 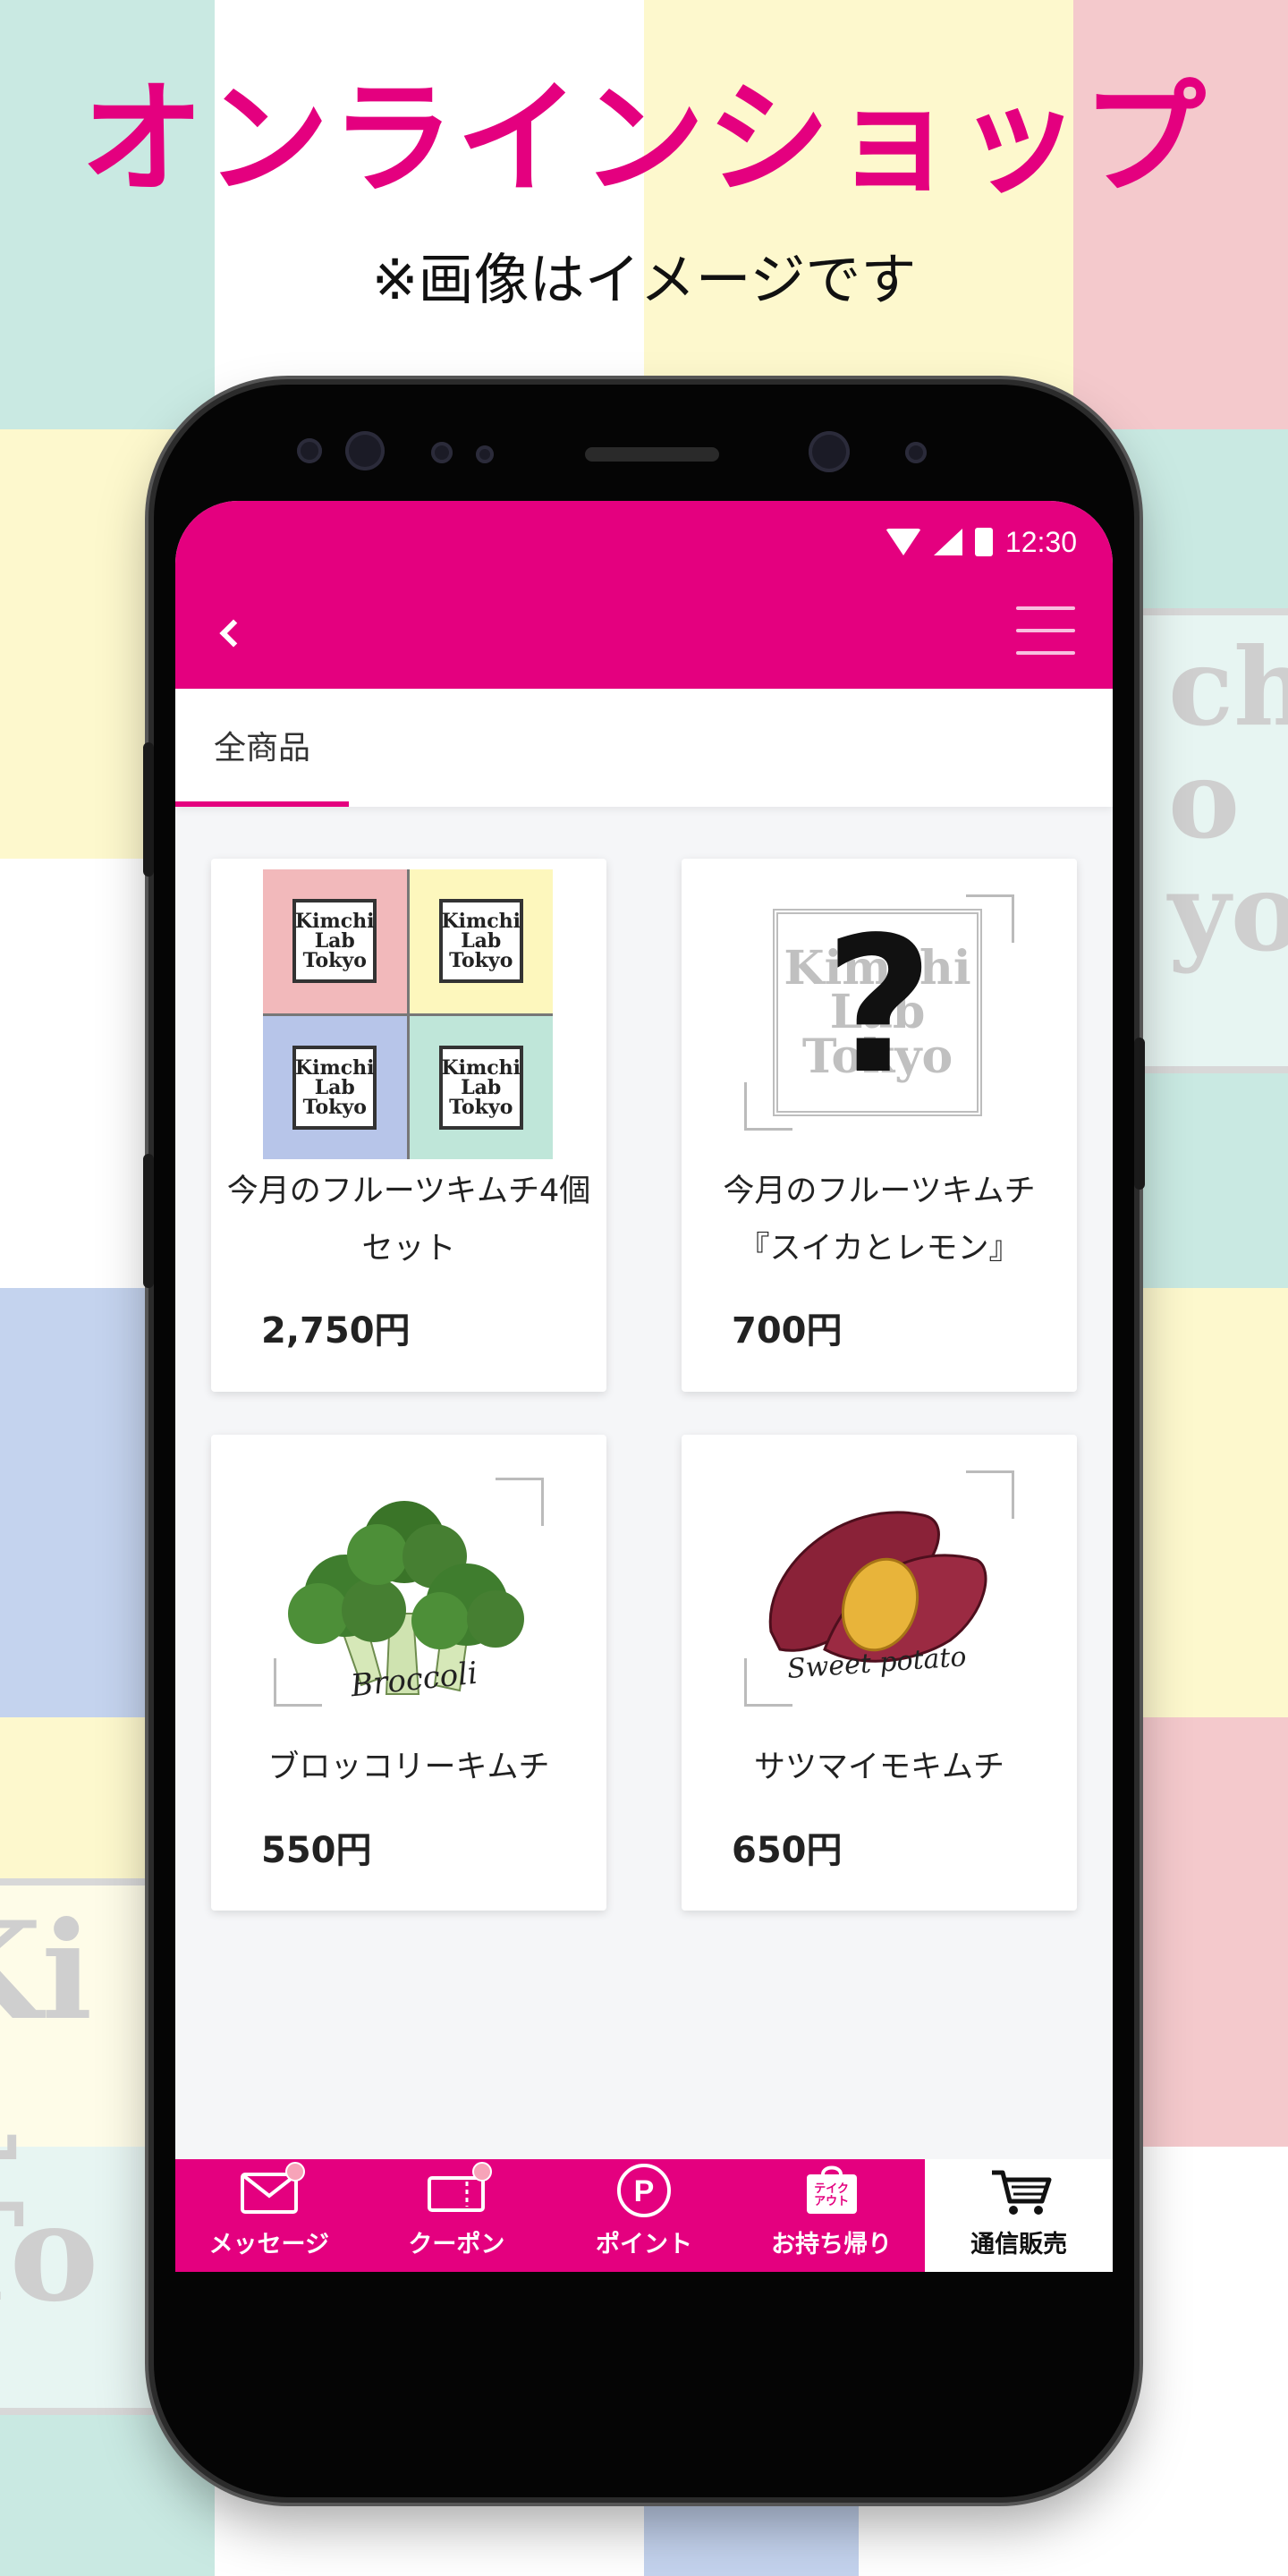 I want to click on status-bar: 12:30, so click(x=981, y=542).